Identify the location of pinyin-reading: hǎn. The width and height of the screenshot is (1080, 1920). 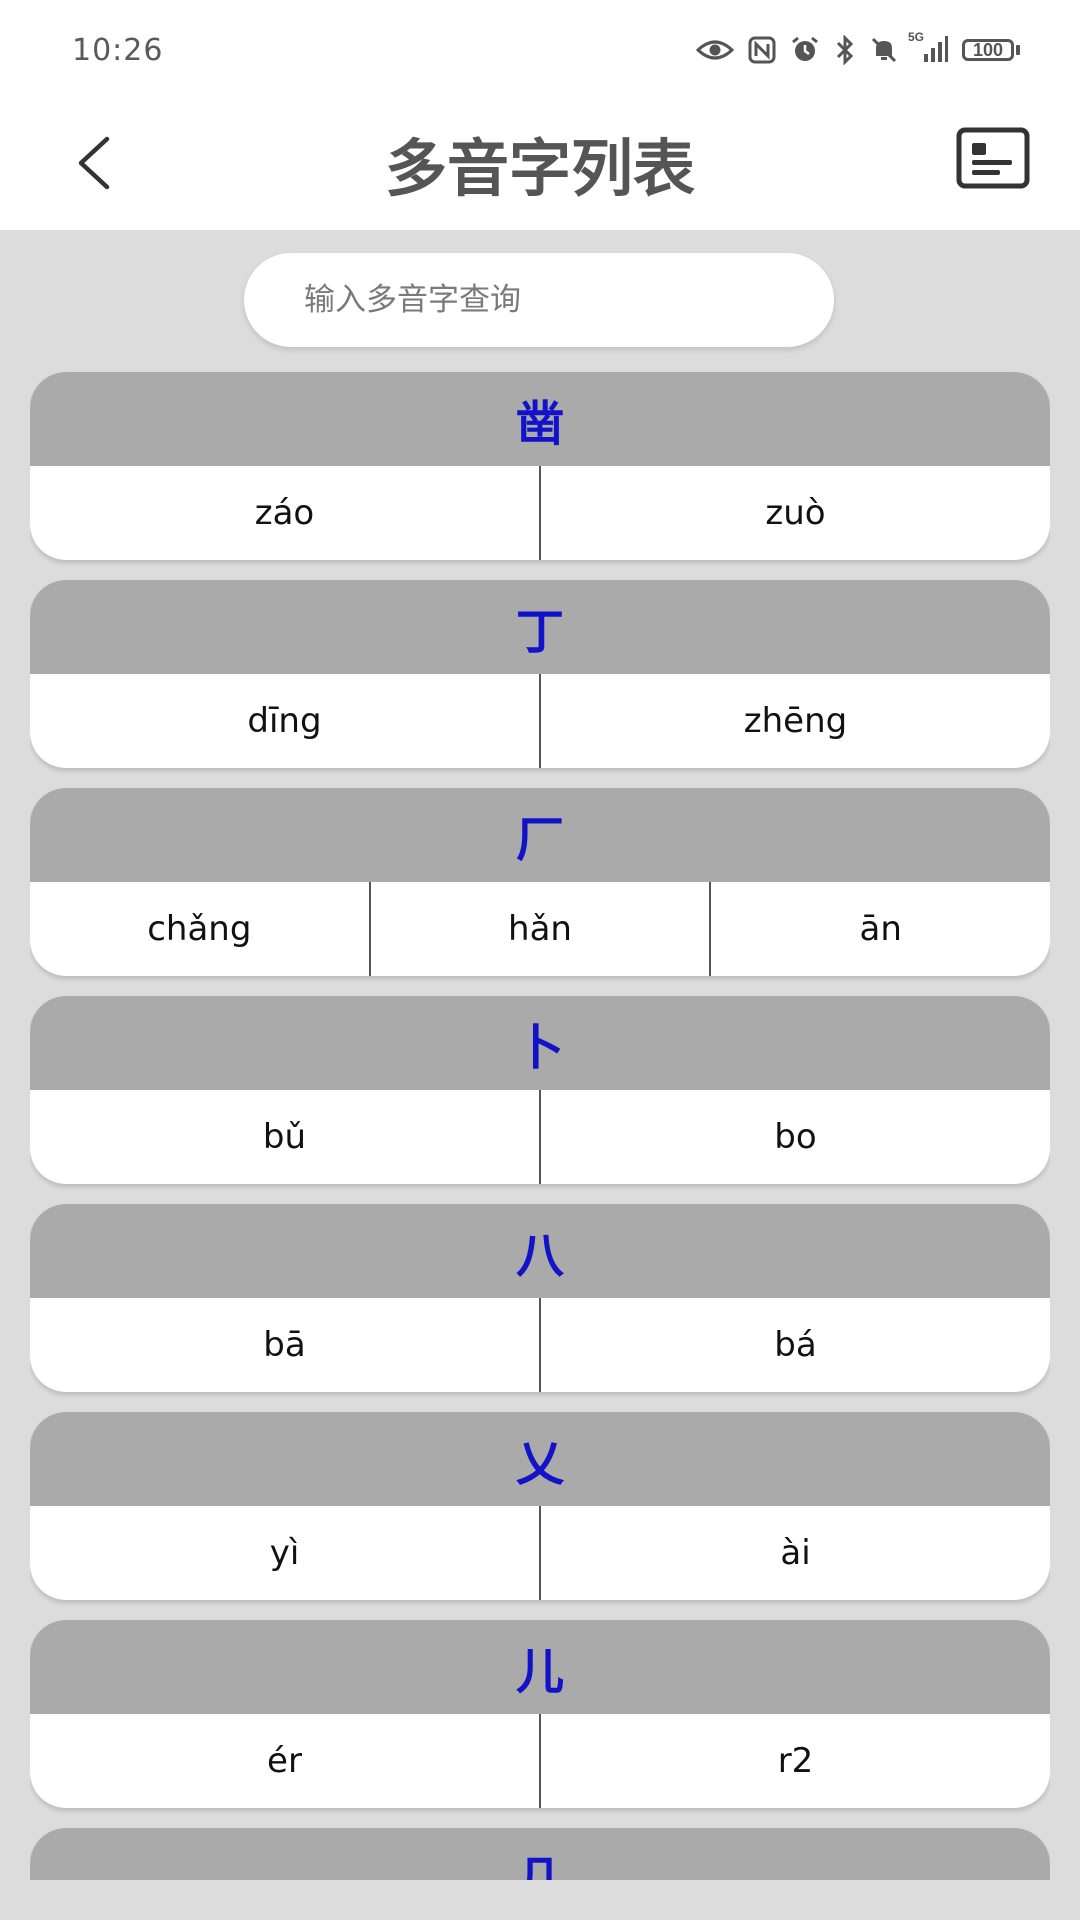
(539, 929).